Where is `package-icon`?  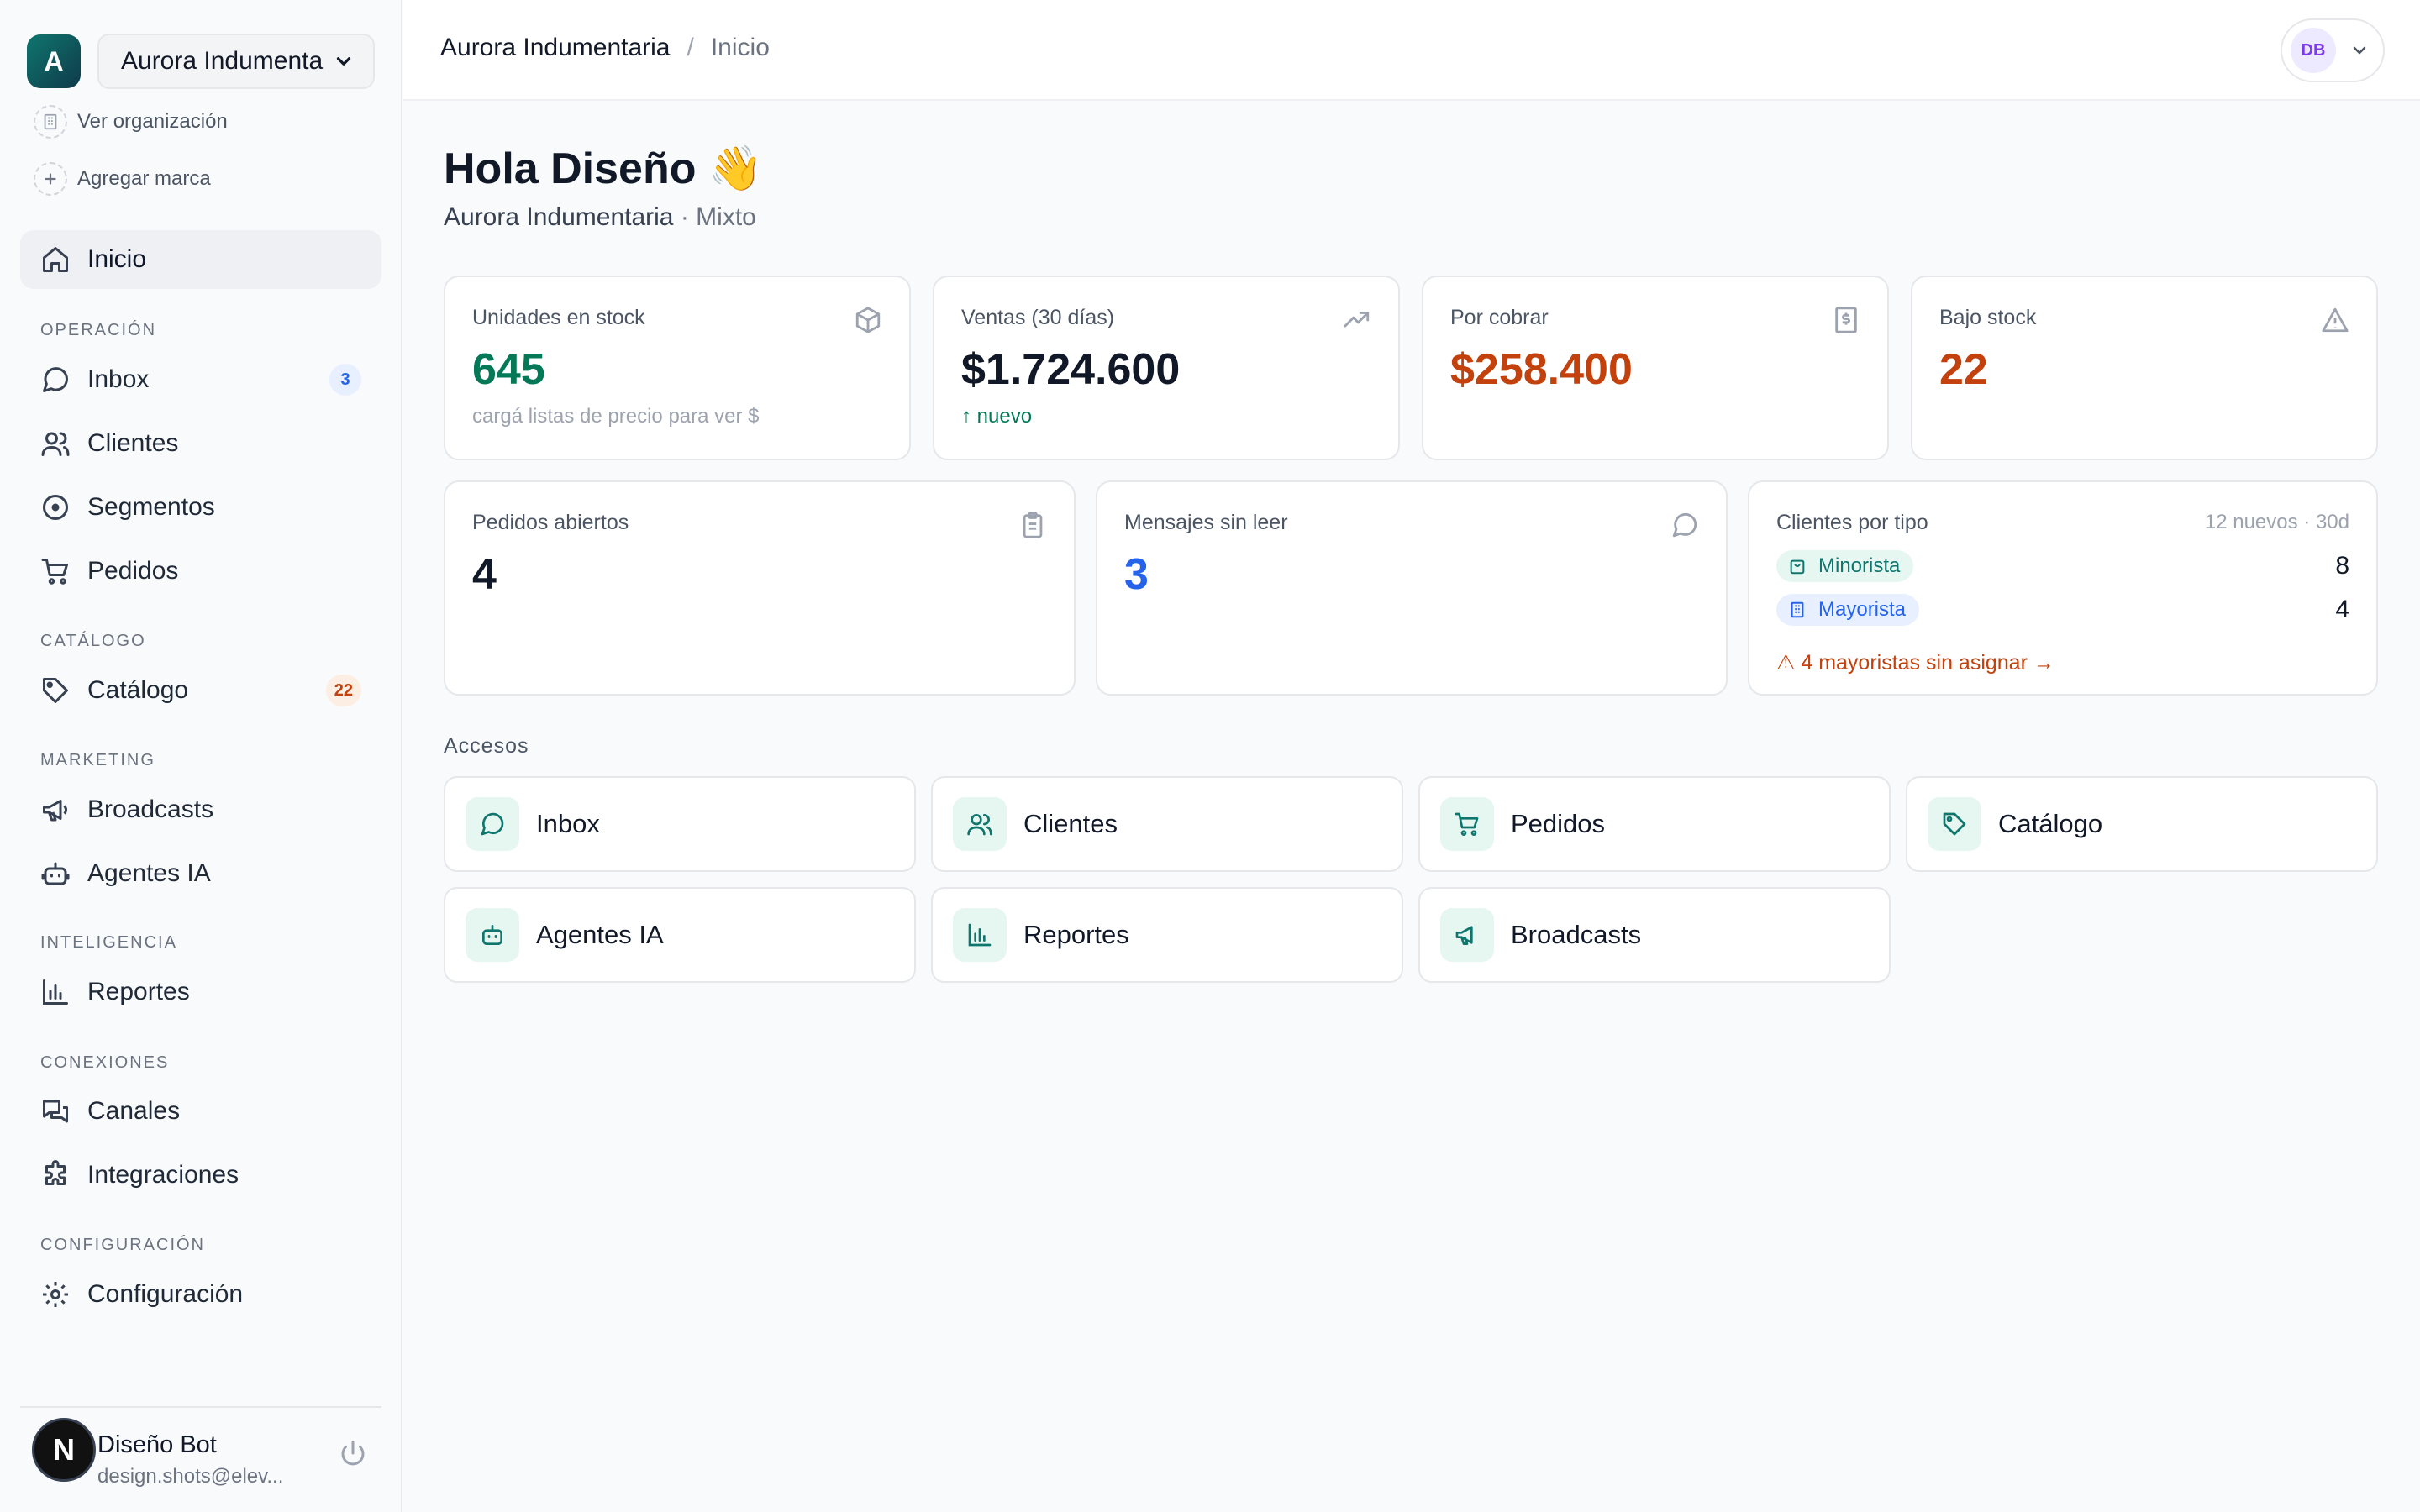
package-icon is located at coordinates (868, 320).